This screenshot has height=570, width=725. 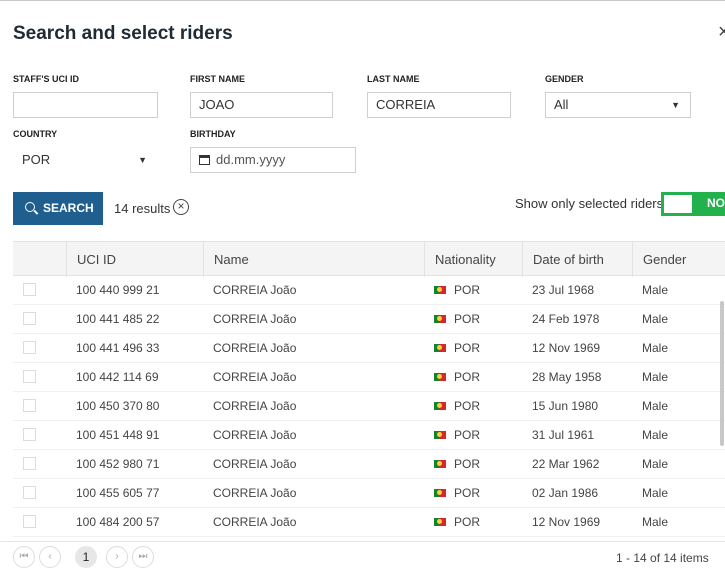 What do you see at coordinates (678, 204) in the screenshot?
I see `toggle-knob` at bounding box center [678, 204].